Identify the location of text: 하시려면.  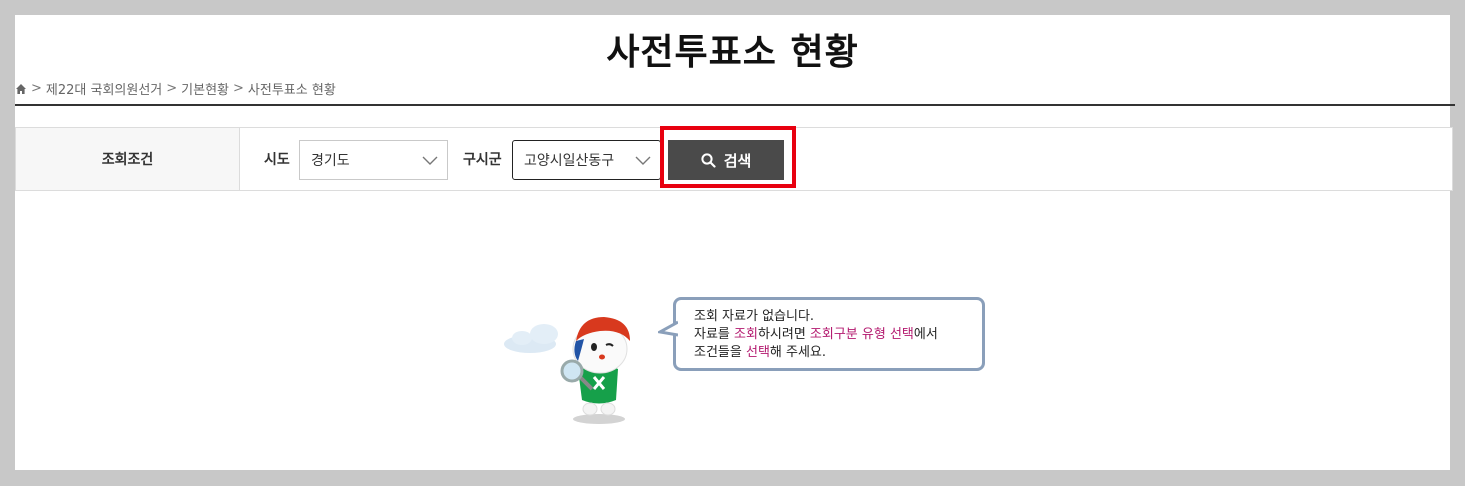
(783, 334).